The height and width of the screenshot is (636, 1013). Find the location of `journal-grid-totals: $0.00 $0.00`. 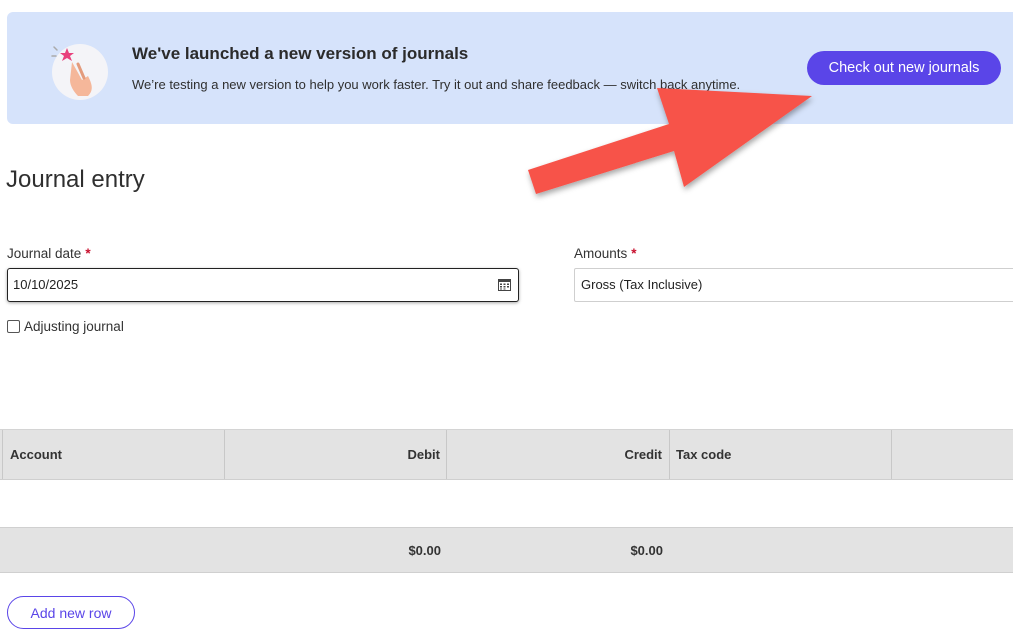

journal-grid-totals: $0.00 $0.00 is located at coordinates (506, 550).